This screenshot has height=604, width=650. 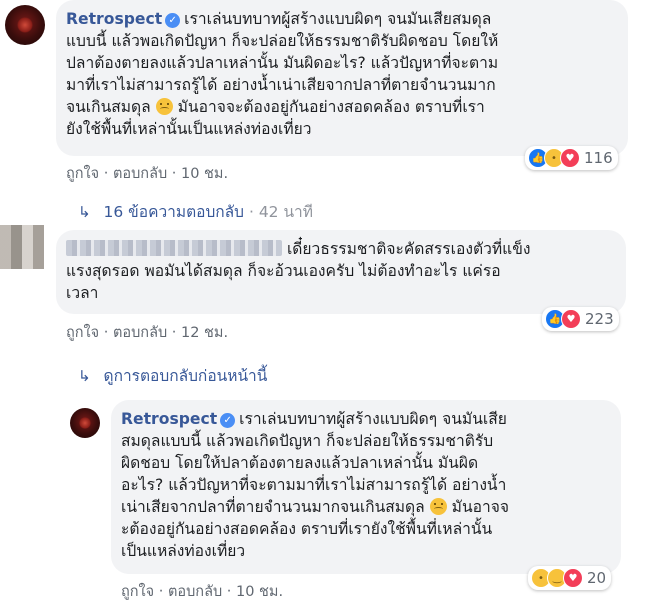 I want to click on reaction-count: 116, so click(x=598, y=158).